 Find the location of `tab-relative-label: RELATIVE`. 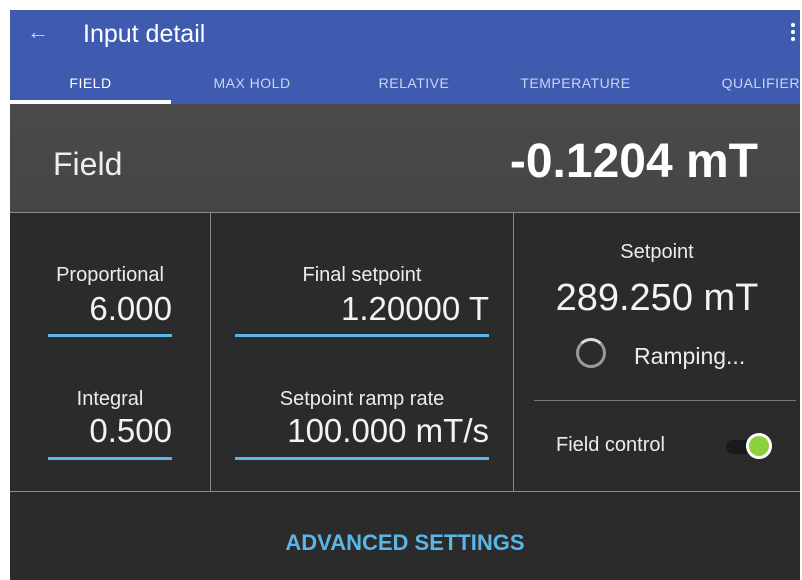

tab-relative-label: RELATIVE is located at coordinates (414, 83).